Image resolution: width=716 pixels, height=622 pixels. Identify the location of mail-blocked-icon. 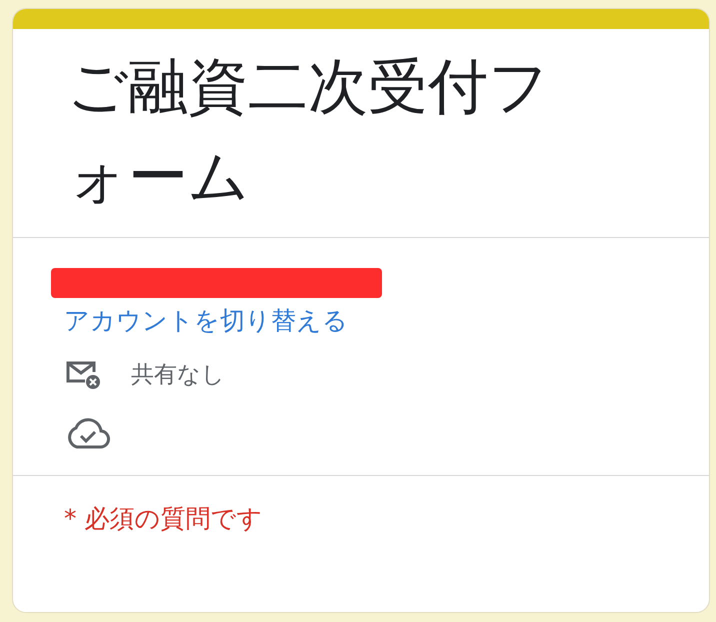
(83, 374).